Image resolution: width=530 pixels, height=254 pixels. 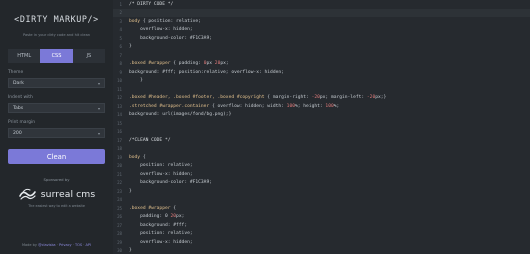 I want to click on code-text: background: url(images/fond/bg.png);}, so click(x=180, y=115).